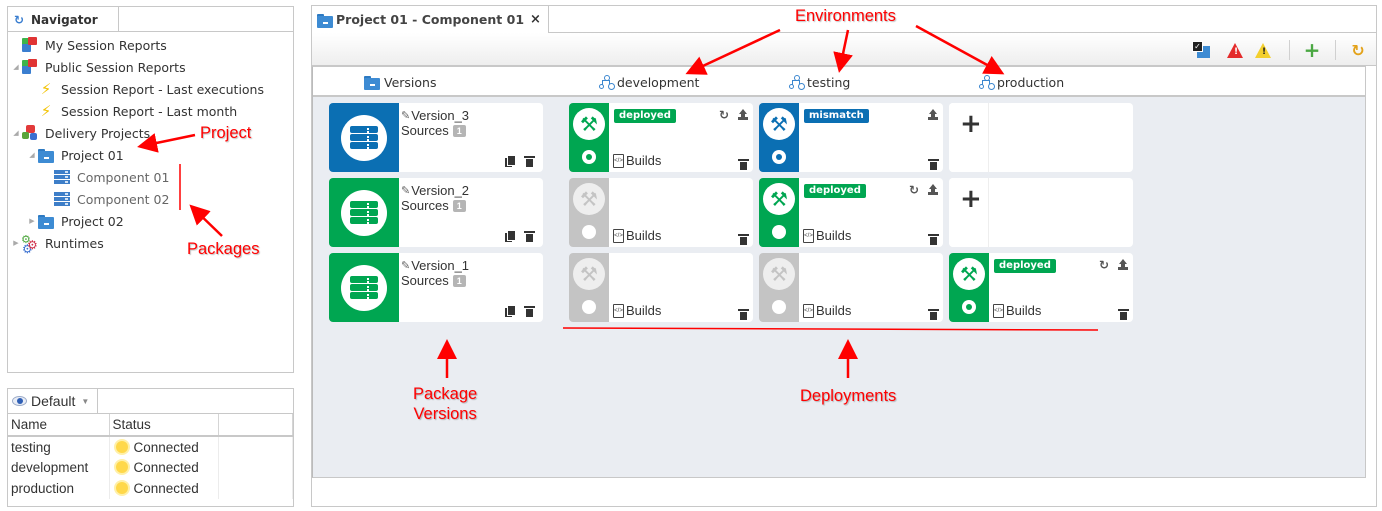 The image size is (1382, 511). What do you see at coordinates (150, 111) in the screenshot?
I see `tree-item: ⚡ Session Report - Last month` at bounding box center [150, 111].